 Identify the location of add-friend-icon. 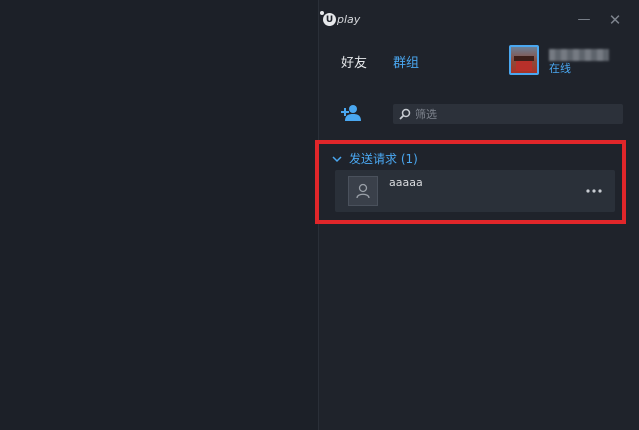
(351, 113).